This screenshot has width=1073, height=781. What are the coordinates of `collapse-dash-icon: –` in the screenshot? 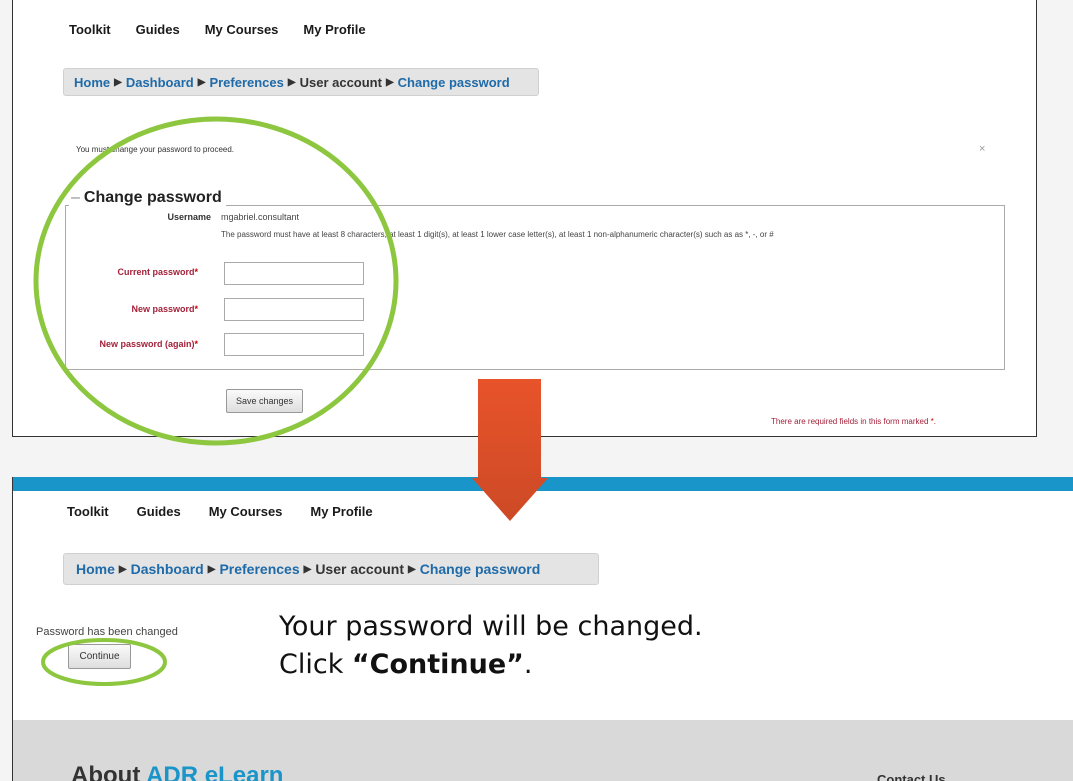 It's located at (75, 197).